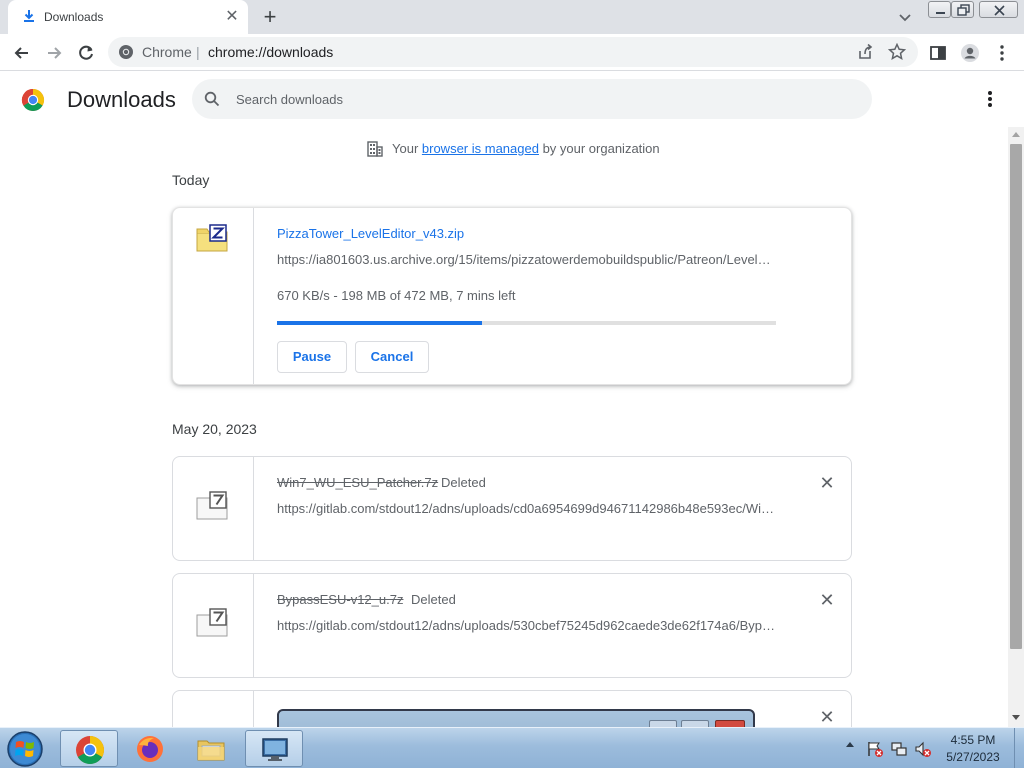 Image resolution: width=1024 pixels, height=768 pixels. What do you see at coordinates (875, 749) in the screenshot?
I see `action-center-flag-icon` at bounding box center [875, 749].